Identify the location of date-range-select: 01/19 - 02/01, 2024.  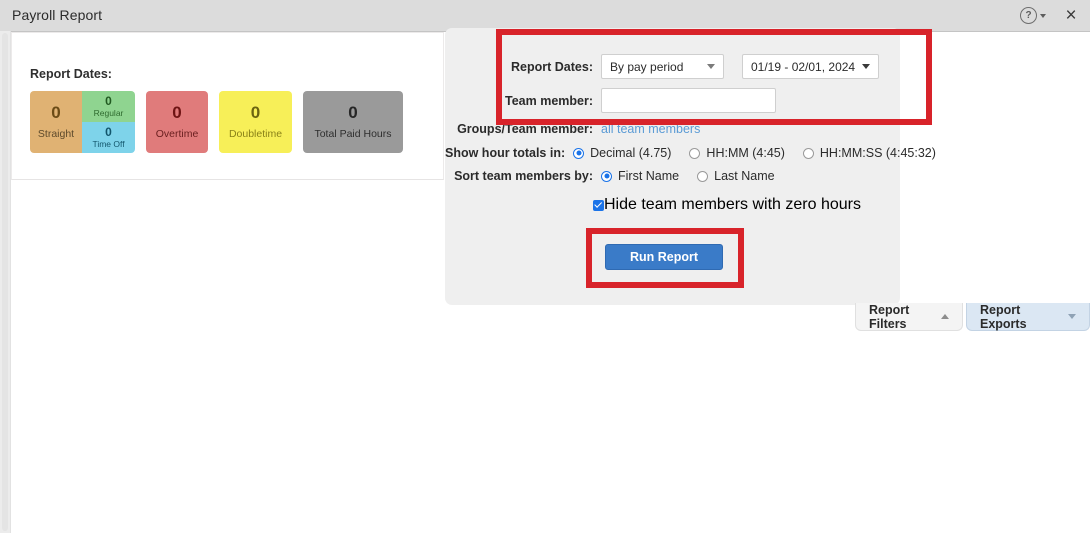
(810, 66).